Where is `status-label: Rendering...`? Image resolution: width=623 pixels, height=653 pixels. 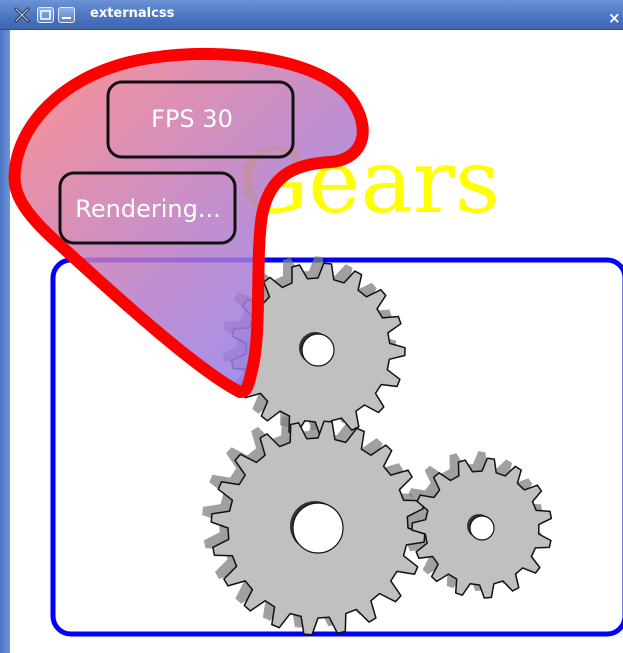 status-label: Rendering... is located at coordinates (147, 209).